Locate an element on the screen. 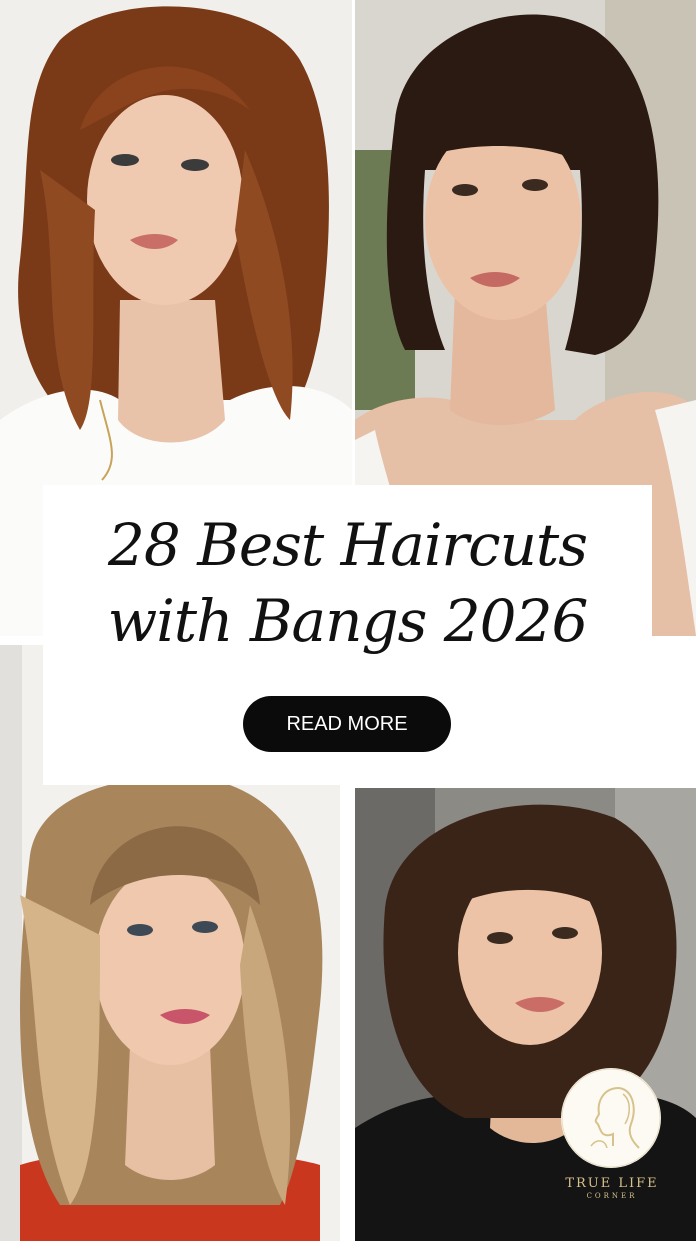  woman-profile-icon is located at coordinates (611, 1118).